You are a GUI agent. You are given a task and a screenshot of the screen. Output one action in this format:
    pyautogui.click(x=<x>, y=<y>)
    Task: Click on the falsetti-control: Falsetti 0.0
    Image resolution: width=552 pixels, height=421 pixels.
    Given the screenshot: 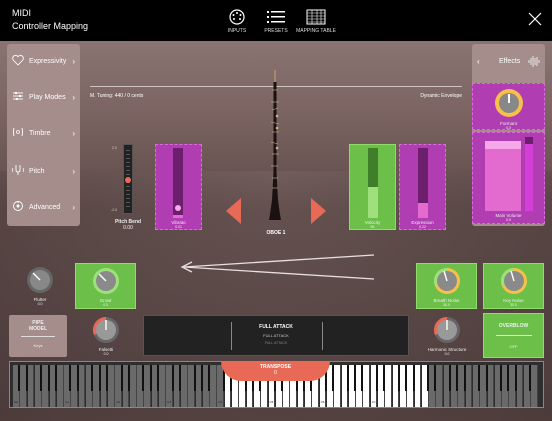 What is the action you would take?
    pyautogui.click(x=106, y=336)
    